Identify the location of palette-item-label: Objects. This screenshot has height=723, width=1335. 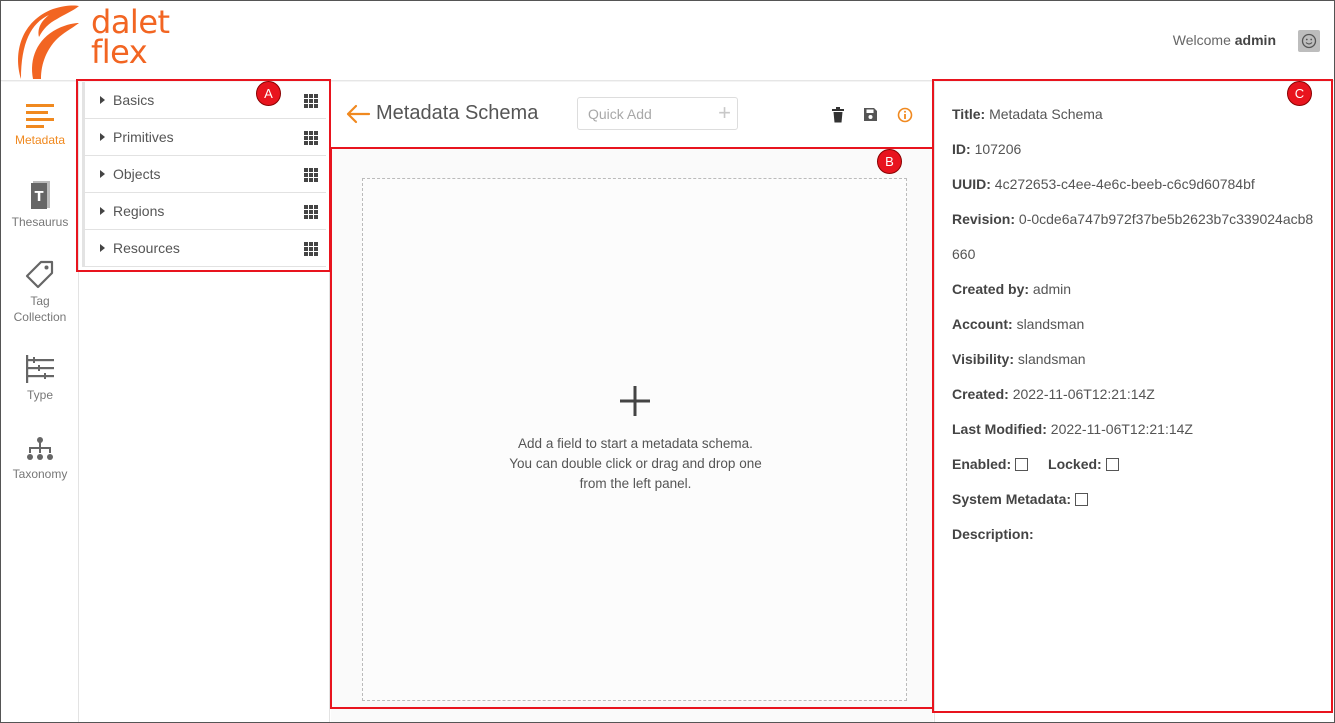
(137, 174).